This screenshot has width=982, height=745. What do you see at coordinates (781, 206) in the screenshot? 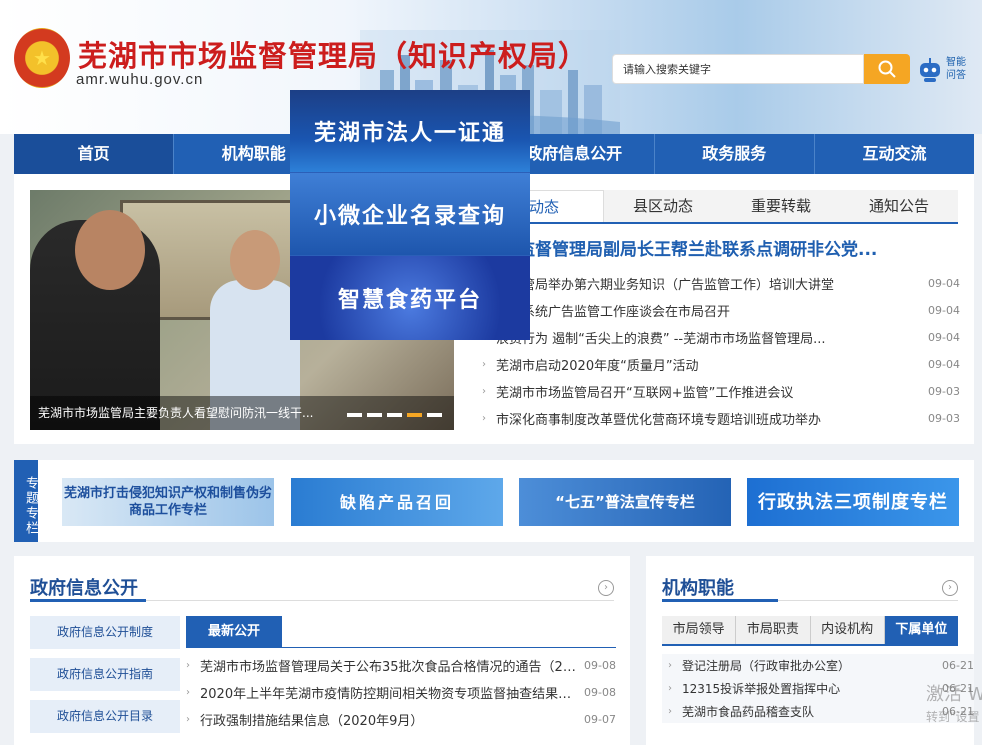
I see `tab-reprints: 重要转载` at bounding box center [781, 206].